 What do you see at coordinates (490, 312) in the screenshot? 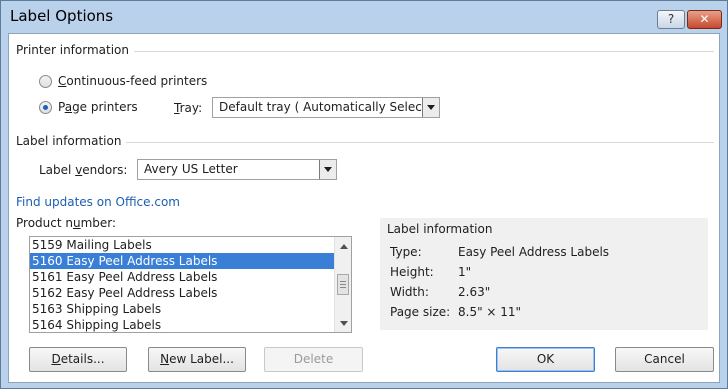
I see `page-size-value: 8.5" × 11"` at bounding box center [490, 312].